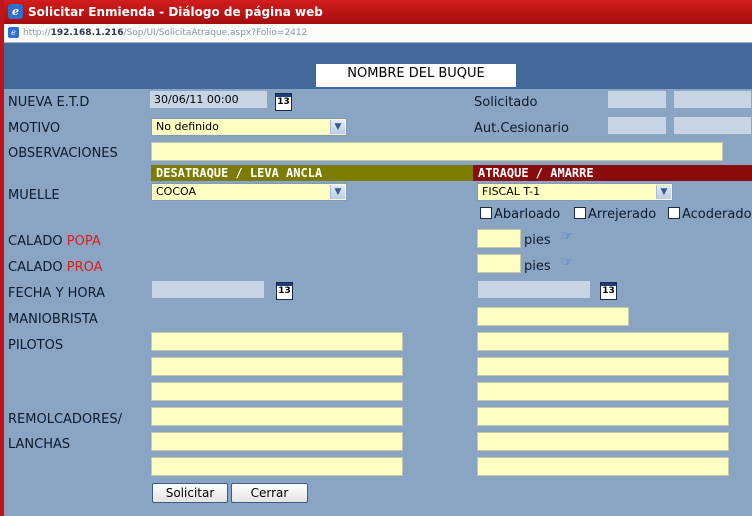 The image size is (752, 516). Describe the element at coordinates (176, 191) in the screenshot. I see `muelle-desatraque-value: COCOA` at that location.